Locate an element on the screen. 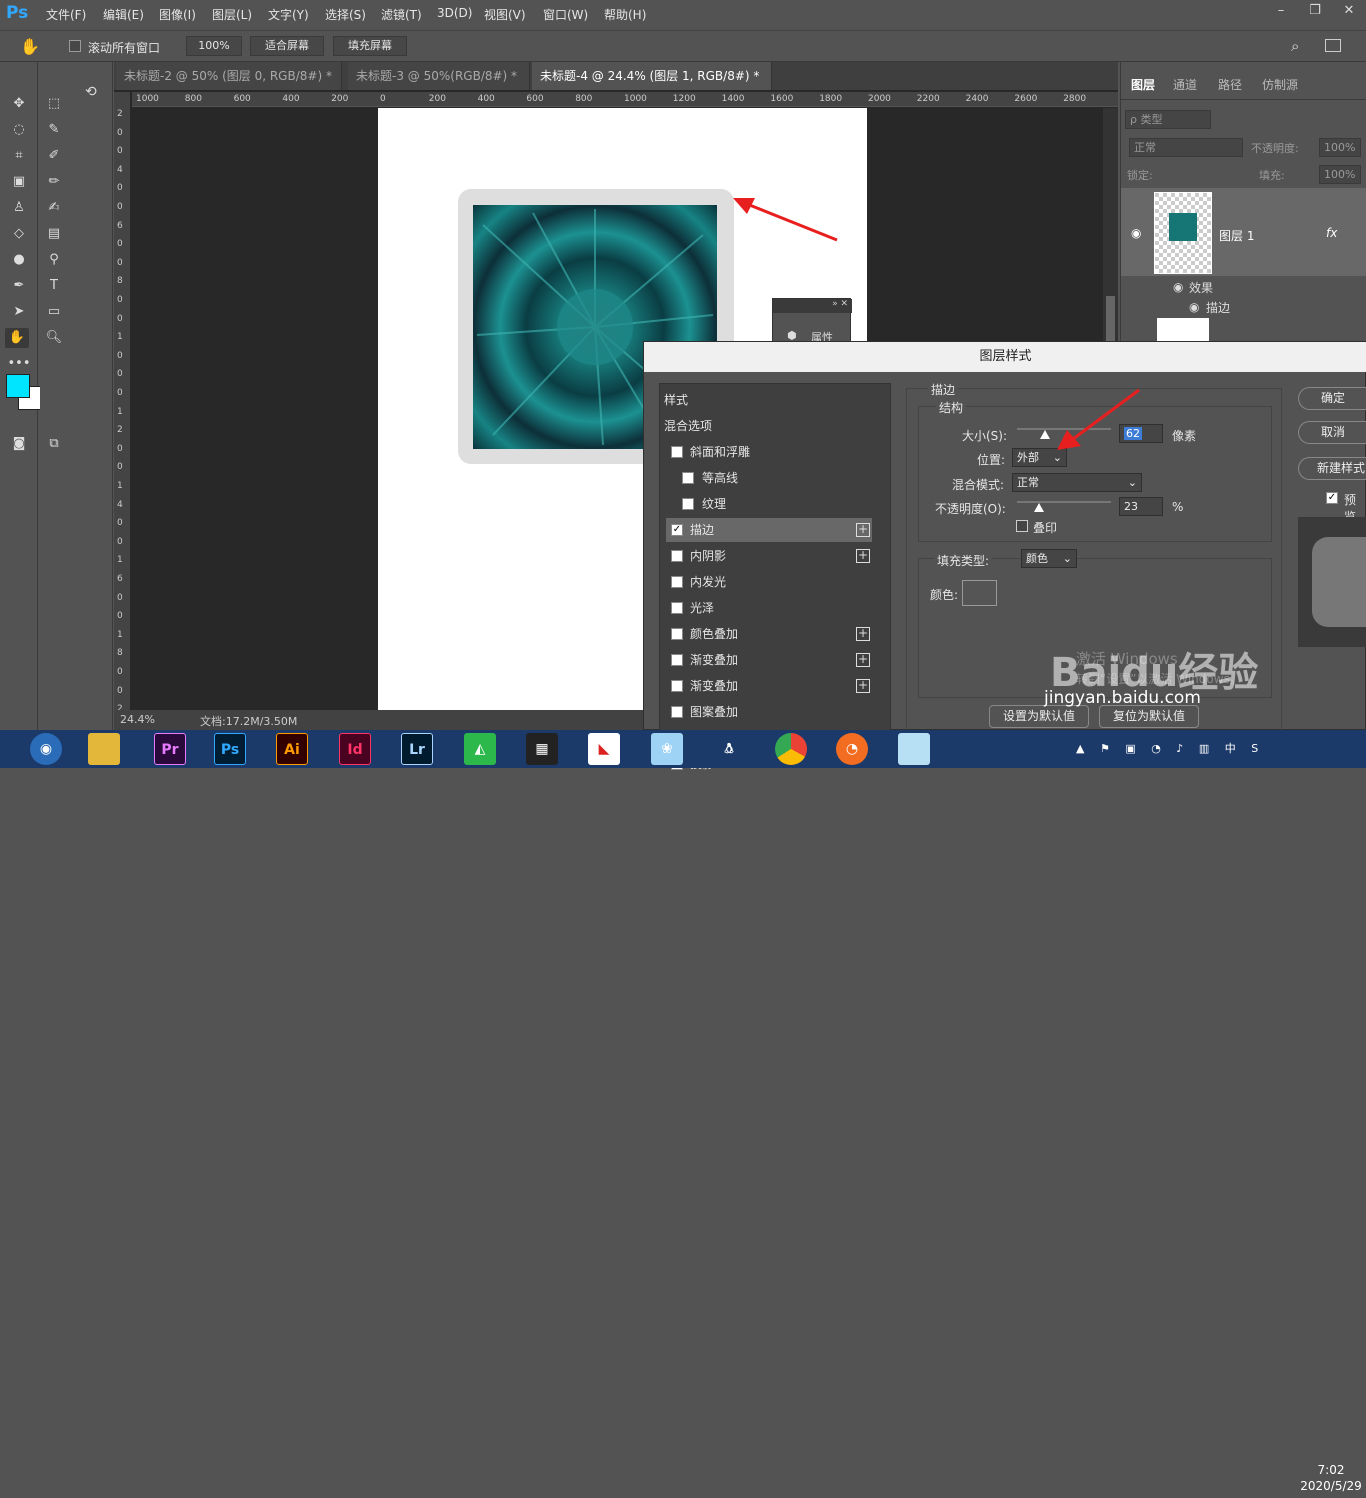  marquee-tool-icon: ⬚ is located at coordinates (54, 104).